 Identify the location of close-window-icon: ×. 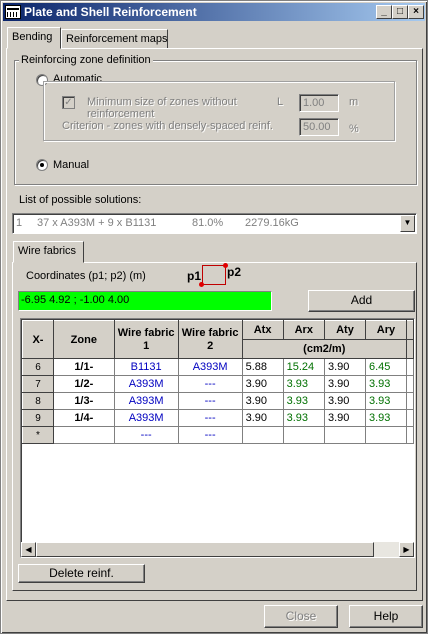
(416, 12).